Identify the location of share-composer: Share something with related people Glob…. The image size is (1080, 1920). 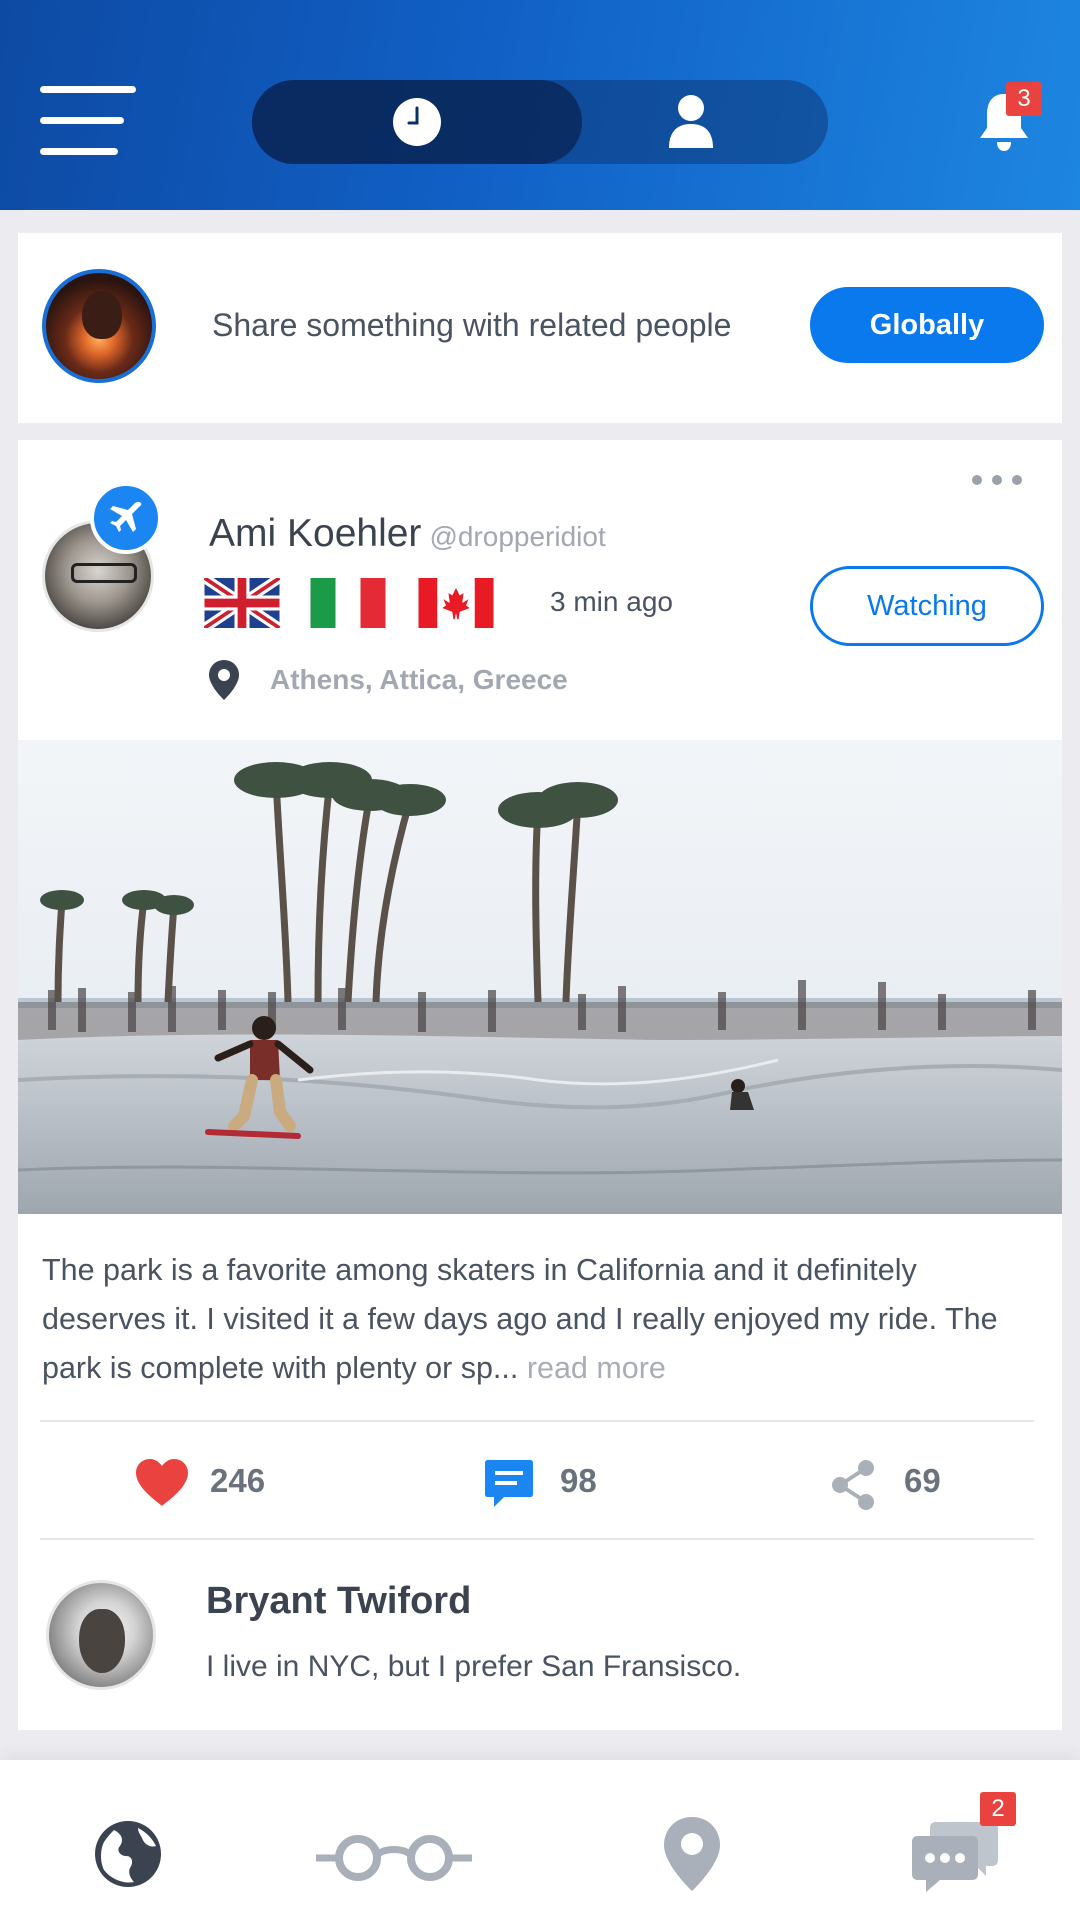
(540, 328).